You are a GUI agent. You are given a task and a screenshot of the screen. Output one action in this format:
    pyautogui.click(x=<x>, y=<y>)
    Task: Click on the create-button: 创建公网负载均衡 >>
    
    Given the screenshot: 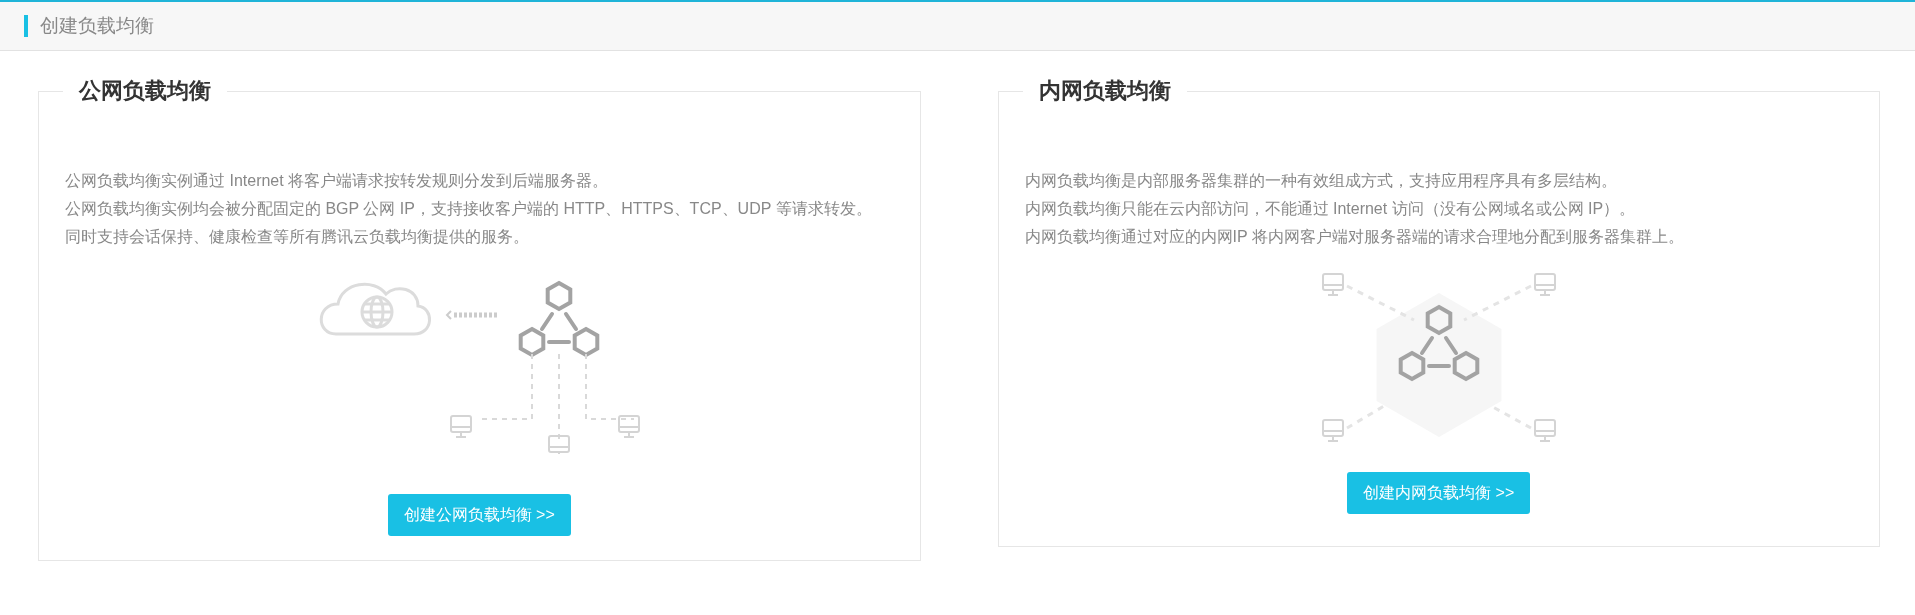 What is the action you would take?
    pyautogui.click(x=479, y=515)
    